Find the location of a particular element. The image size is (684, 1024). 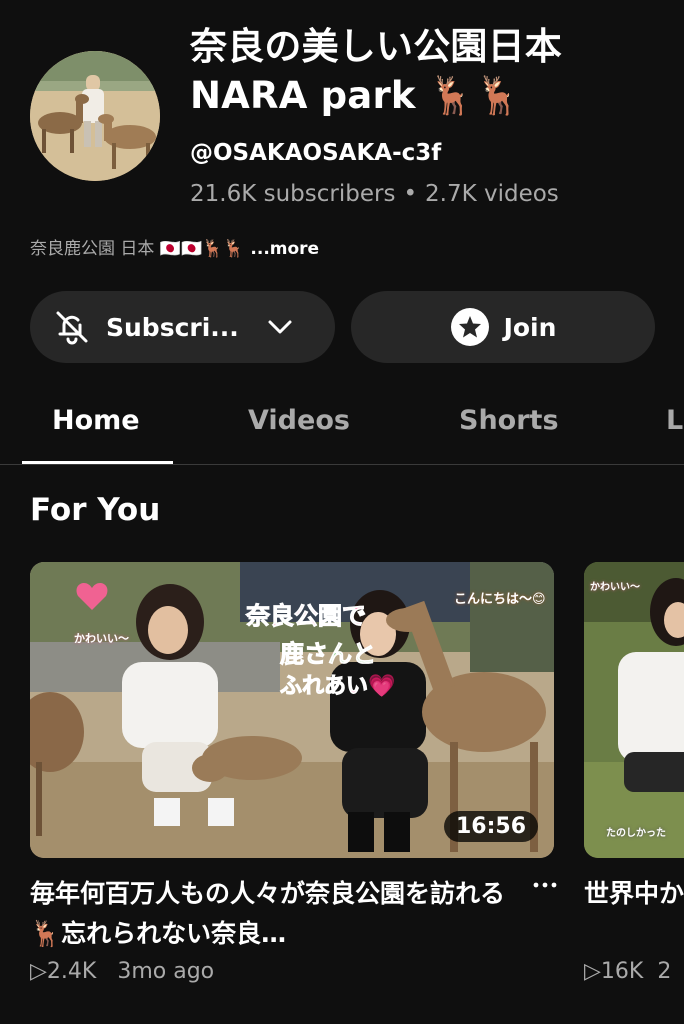

channel-title: 奈良の美しい公園日本 NARA park 🦌🦌 is located at coordinates (376, 71).